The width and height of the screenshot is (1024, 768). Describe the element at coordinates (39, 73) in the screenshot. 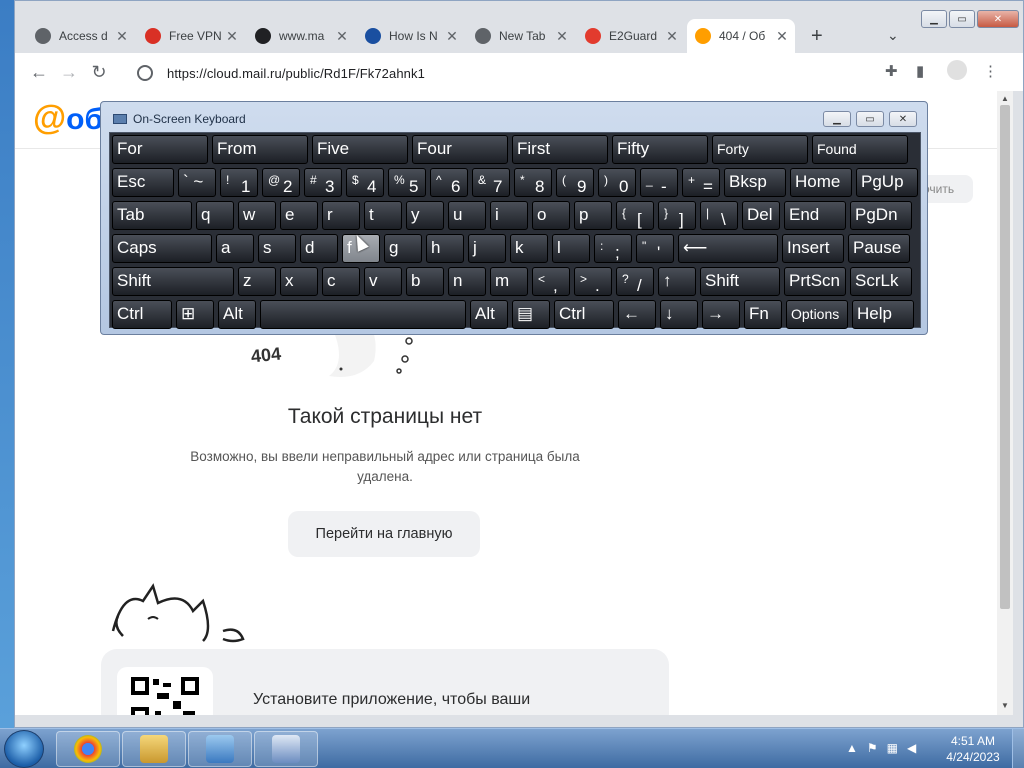

I see `back-button: ←` at that location.